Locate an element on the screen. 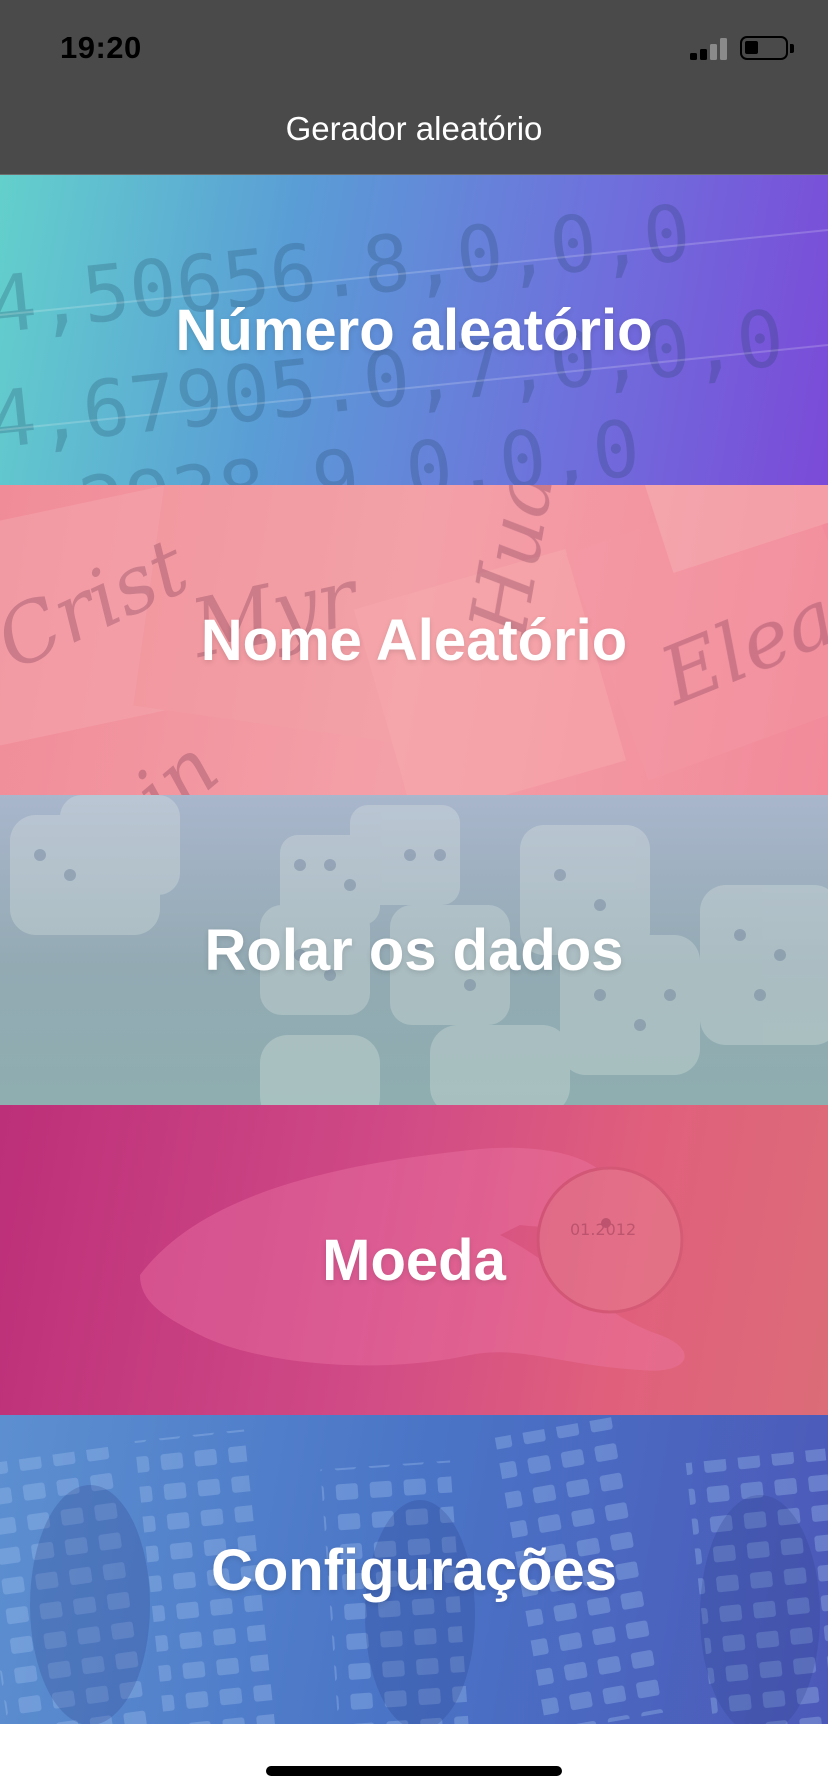 The image size is (828, 1792). menu-item-label: Número aleatório is located at coordinates (414, 330).